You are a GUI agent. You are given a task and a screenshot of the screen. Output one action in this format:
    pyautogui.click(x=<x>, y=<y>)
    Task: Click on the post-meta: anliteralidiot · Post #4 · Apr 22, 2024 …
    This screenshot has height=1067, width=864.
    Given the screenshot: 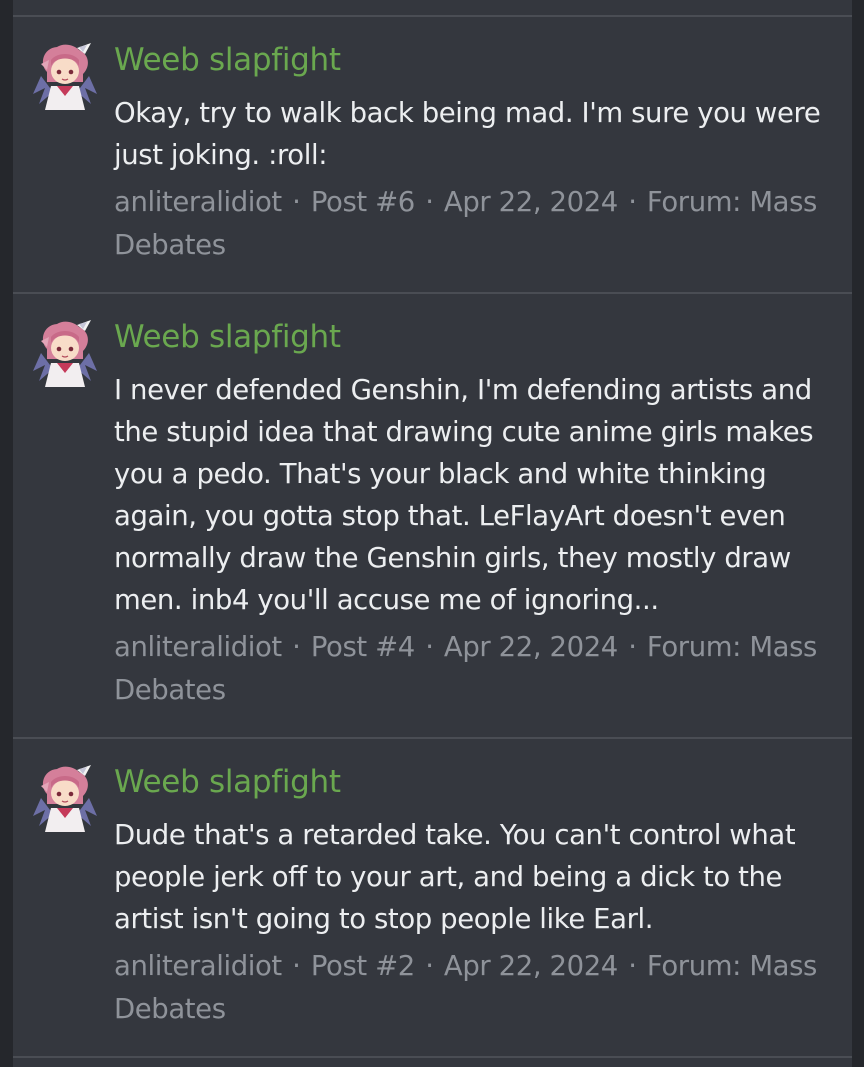 What is the action you would take?
    pyautogui.click(x=479, y=669)
    